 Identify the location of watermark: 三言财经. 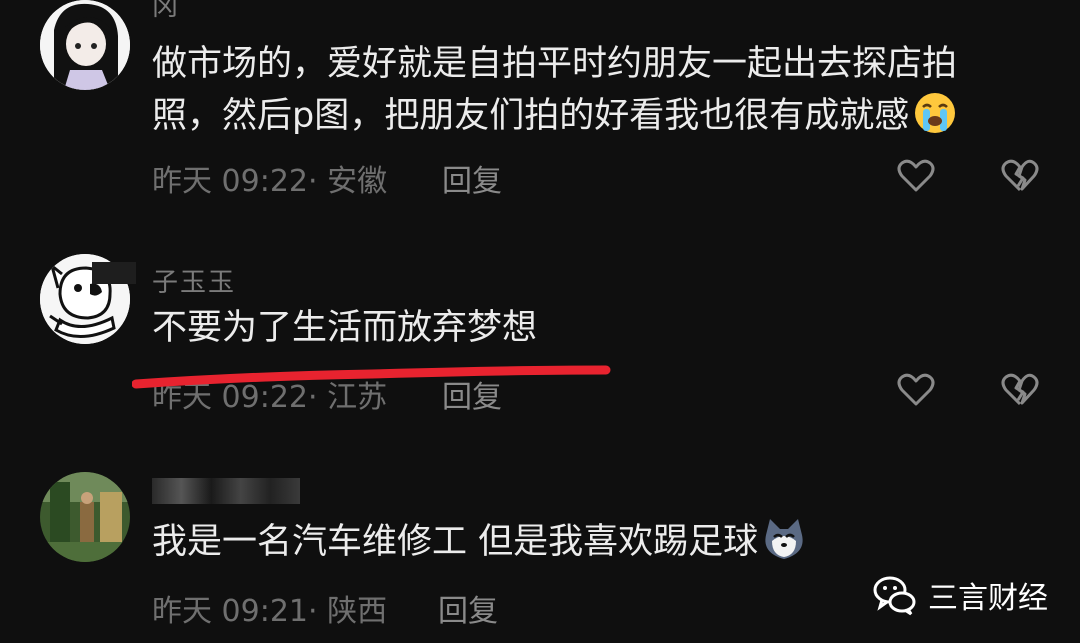
(960, 595).